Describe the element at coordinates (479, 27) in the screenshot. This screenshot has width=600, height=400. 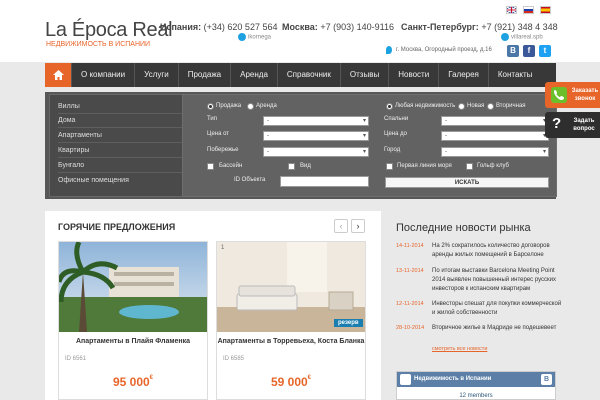
I see `phone-spb: Санкт-Петербург: +7 (921) 348 4 348` at that location.